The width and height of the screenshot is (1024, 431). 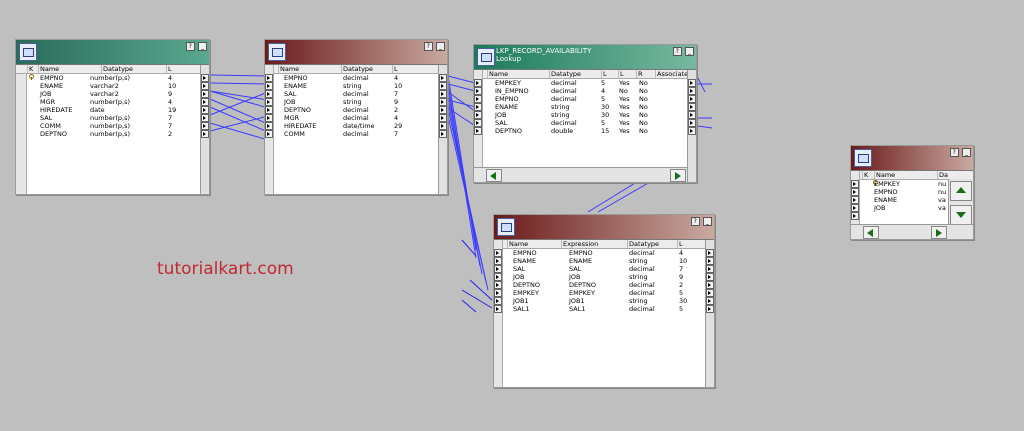 I want to click on port-row: EMPNO EMPNO decimal 4, so click(x=604, y=253).